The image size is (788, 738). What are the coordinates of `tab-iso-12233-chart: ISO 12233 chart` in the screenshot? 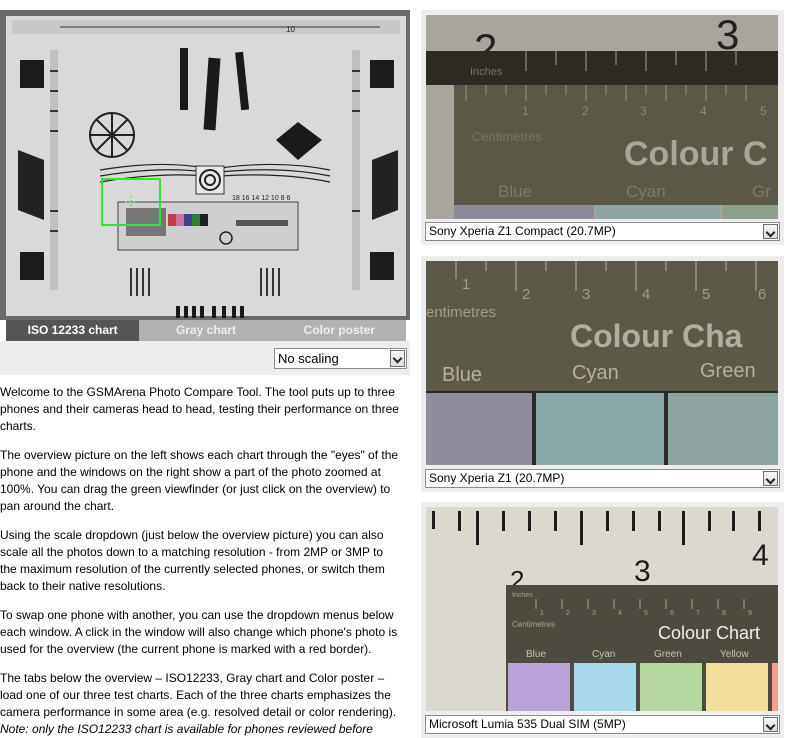 It's located at (73, 330).